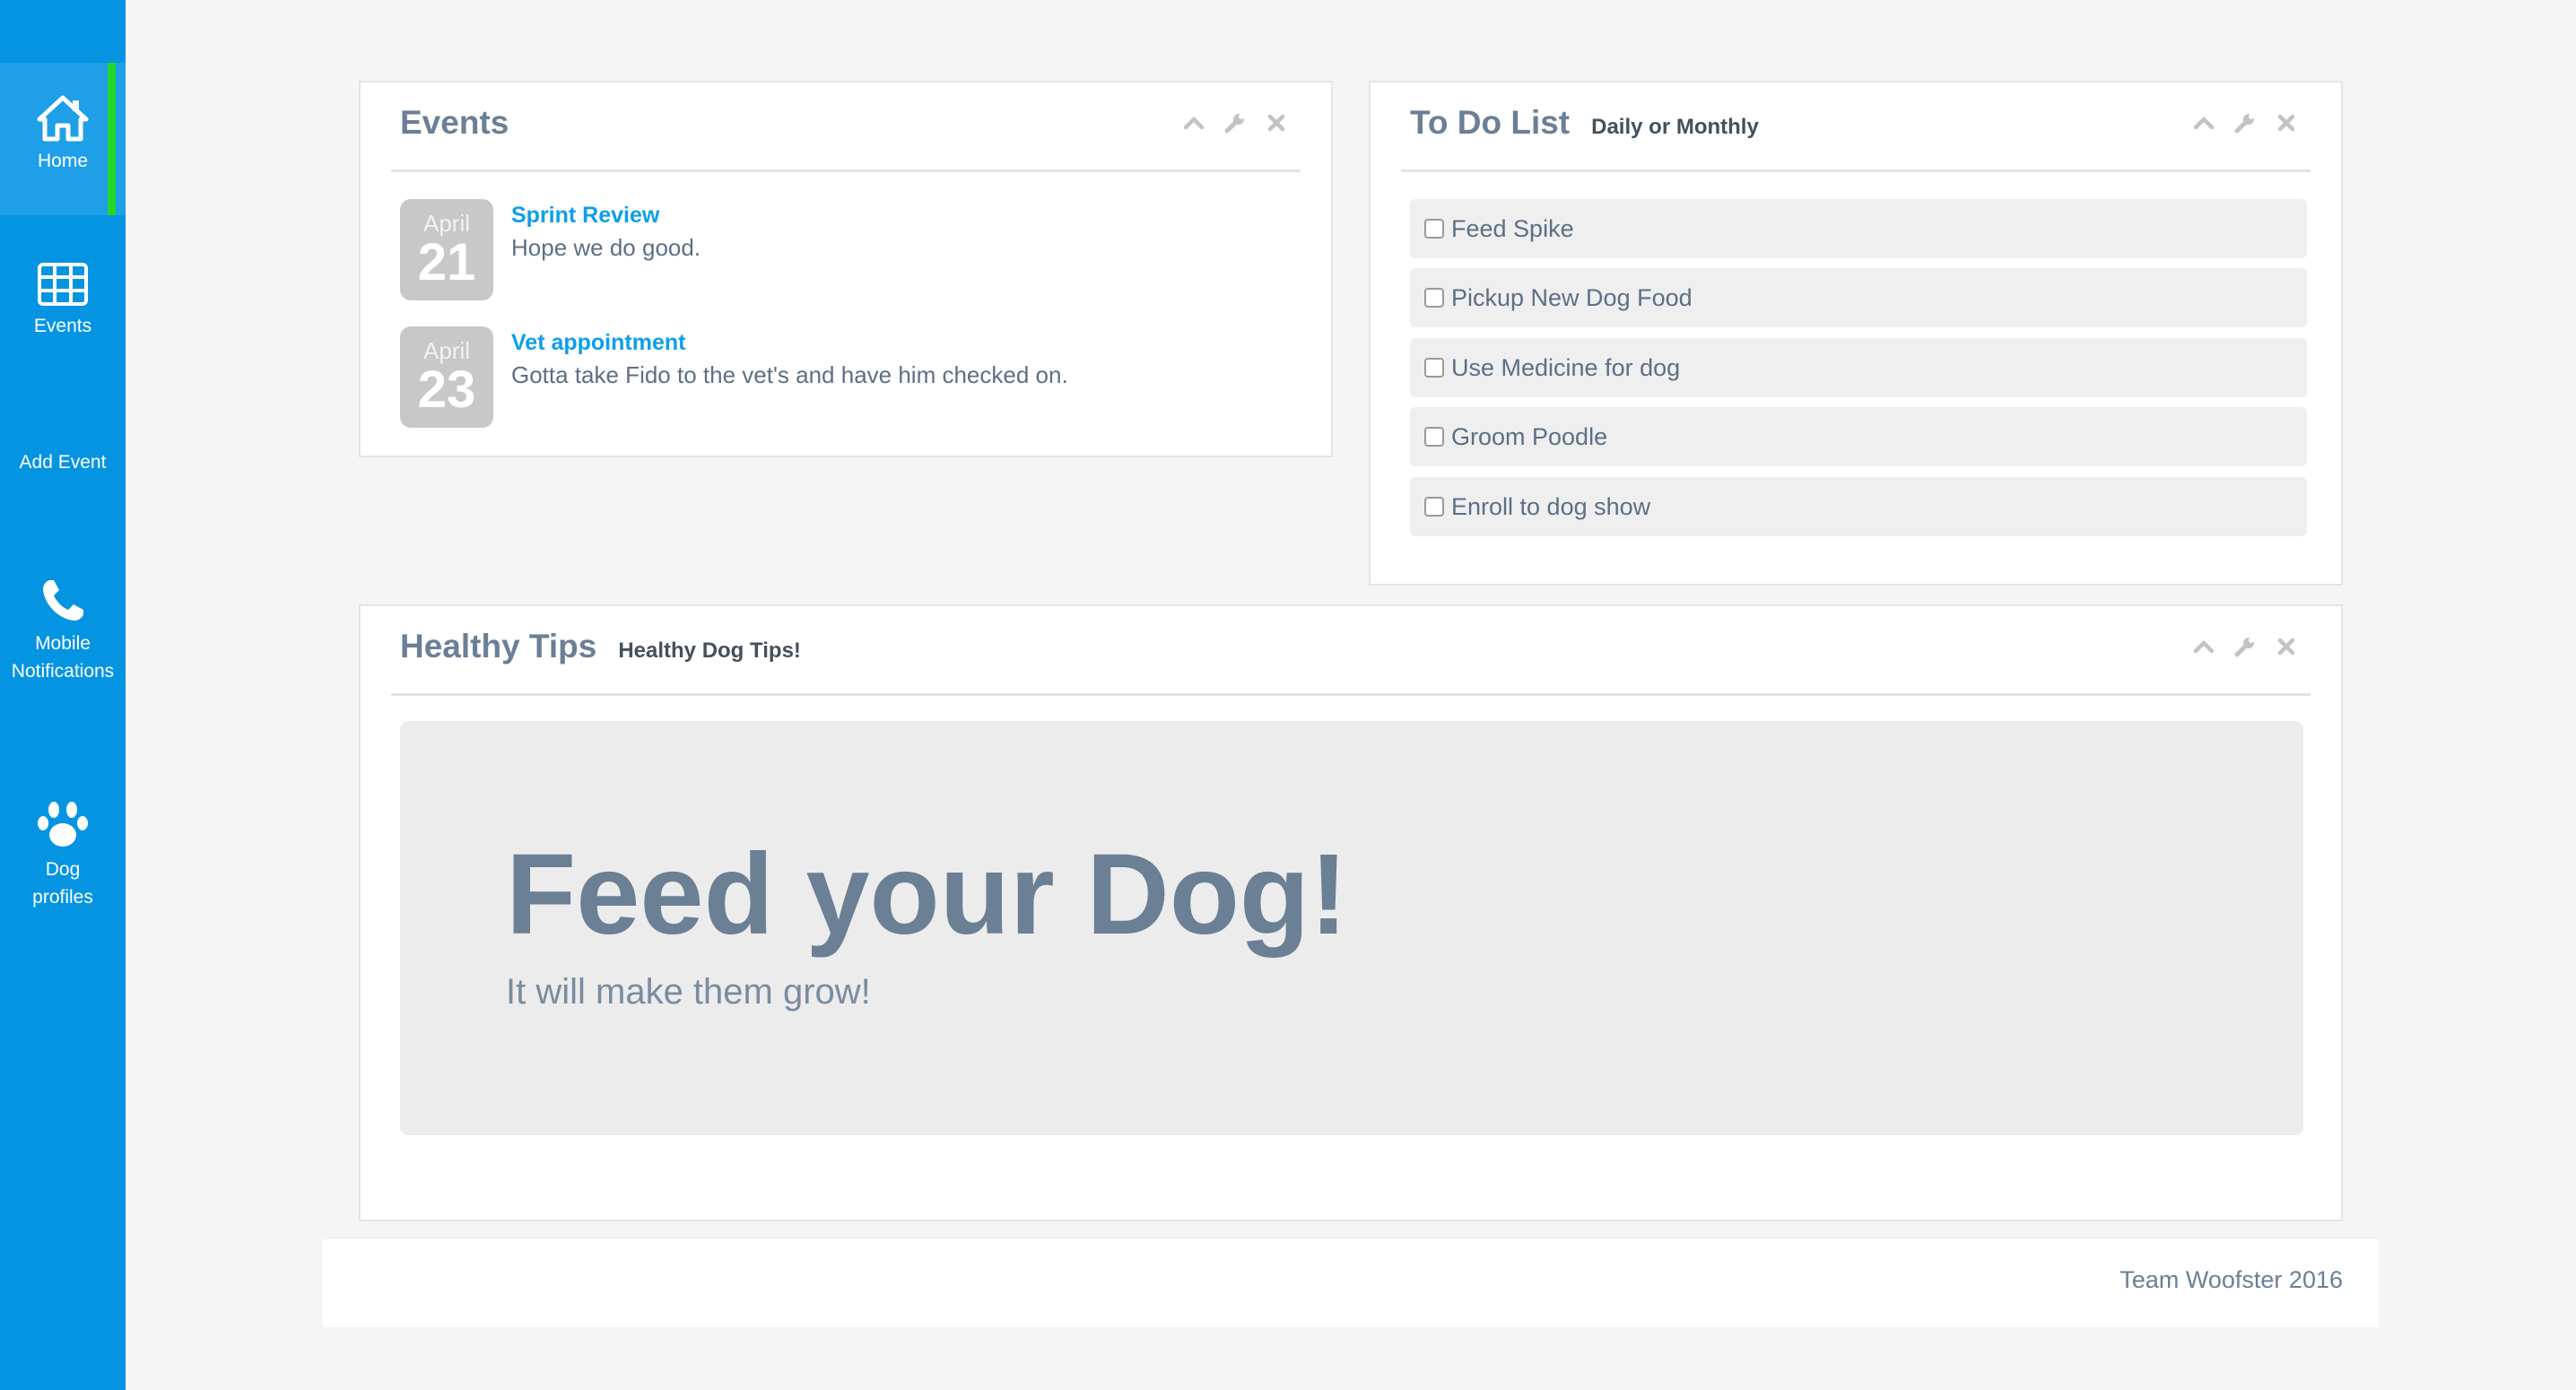 The height and width of the screenshot is (1390, 2576). I want to click on event-body: Sprint Review Hope we do good., so click(606, 249).